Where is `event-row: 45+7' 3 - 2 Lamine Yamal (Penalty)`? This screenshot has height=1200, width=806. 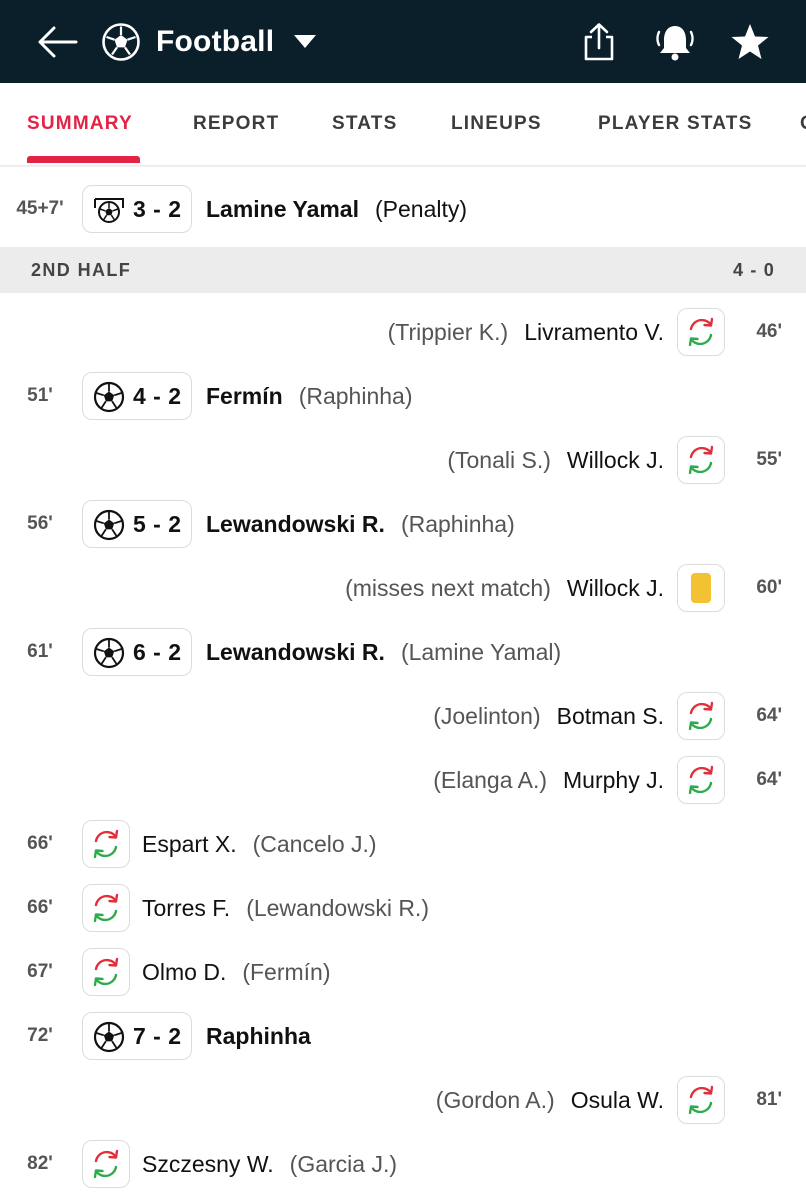
event-row: 45+7' 3 - 2 Lamine Yamal (Penalty) is located at coordinates (403, 209).